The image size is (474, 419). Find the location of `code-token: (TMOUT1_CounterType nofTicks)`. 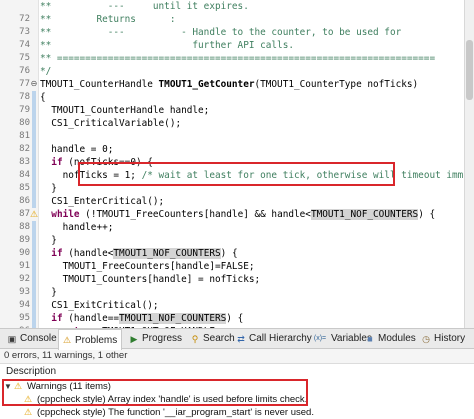

code-token: (TMOUT1_CounterType nofTicks) is located at coordinates (336, 84).